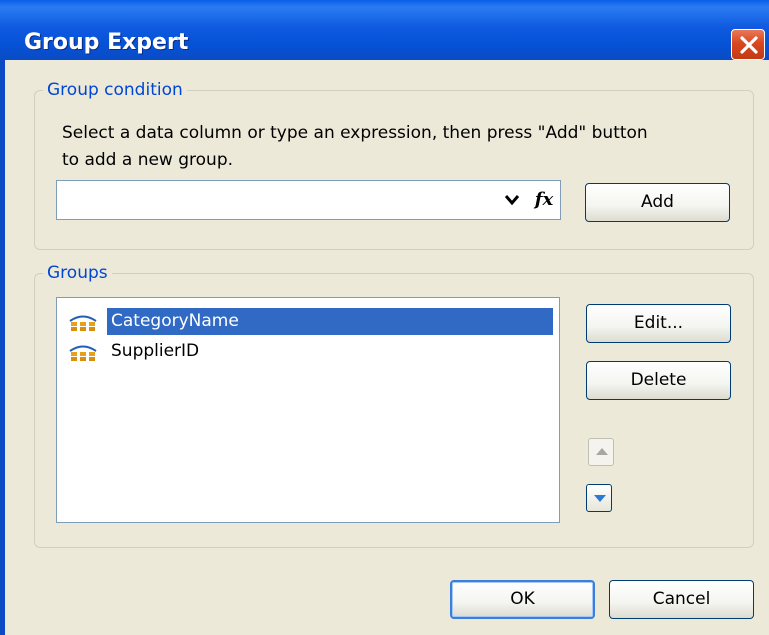 The height and width of the screenshot is (635, 769). I want to click on close-button, so click(748, 44).